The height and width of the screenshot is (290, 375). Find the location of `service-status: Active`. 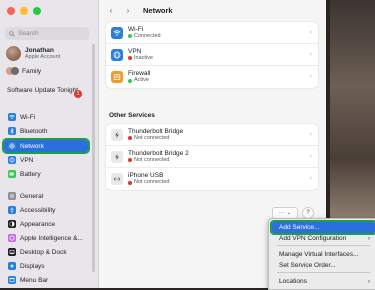

service-status: Active is located at coordinates (139, 80).